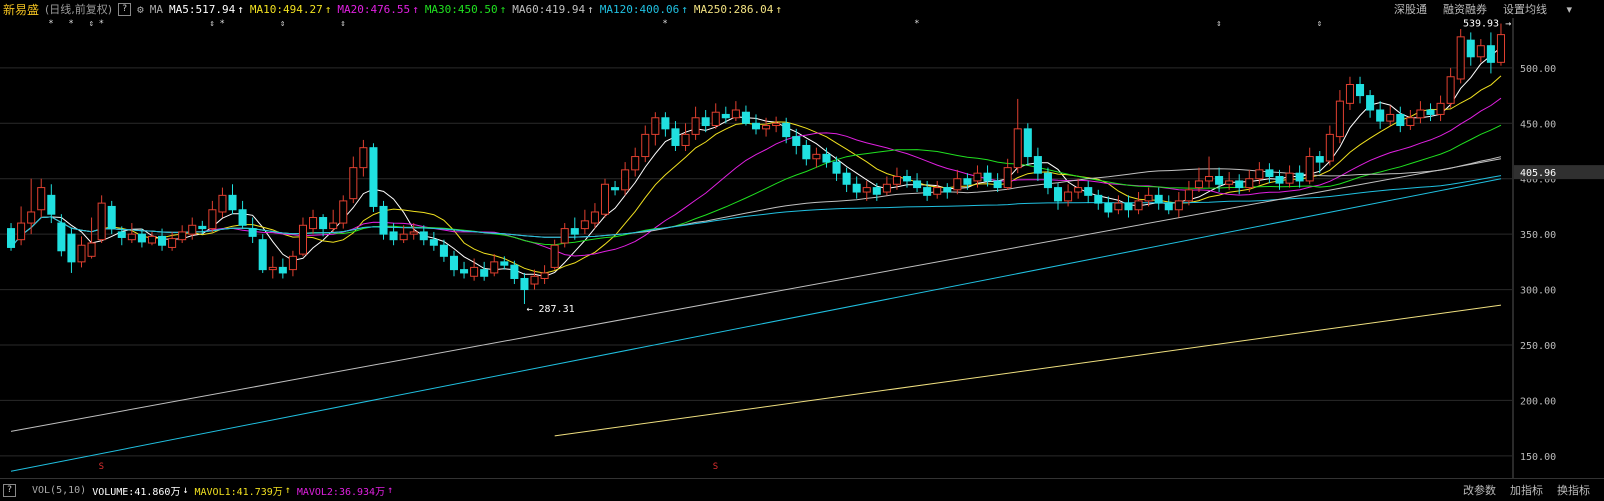 The height and width of the screenshot is (501, 1604). What do you see at coordinates (9, 490) in the screenshot?
I see `volume-help-button: ?` at bounding box center [9, 490].